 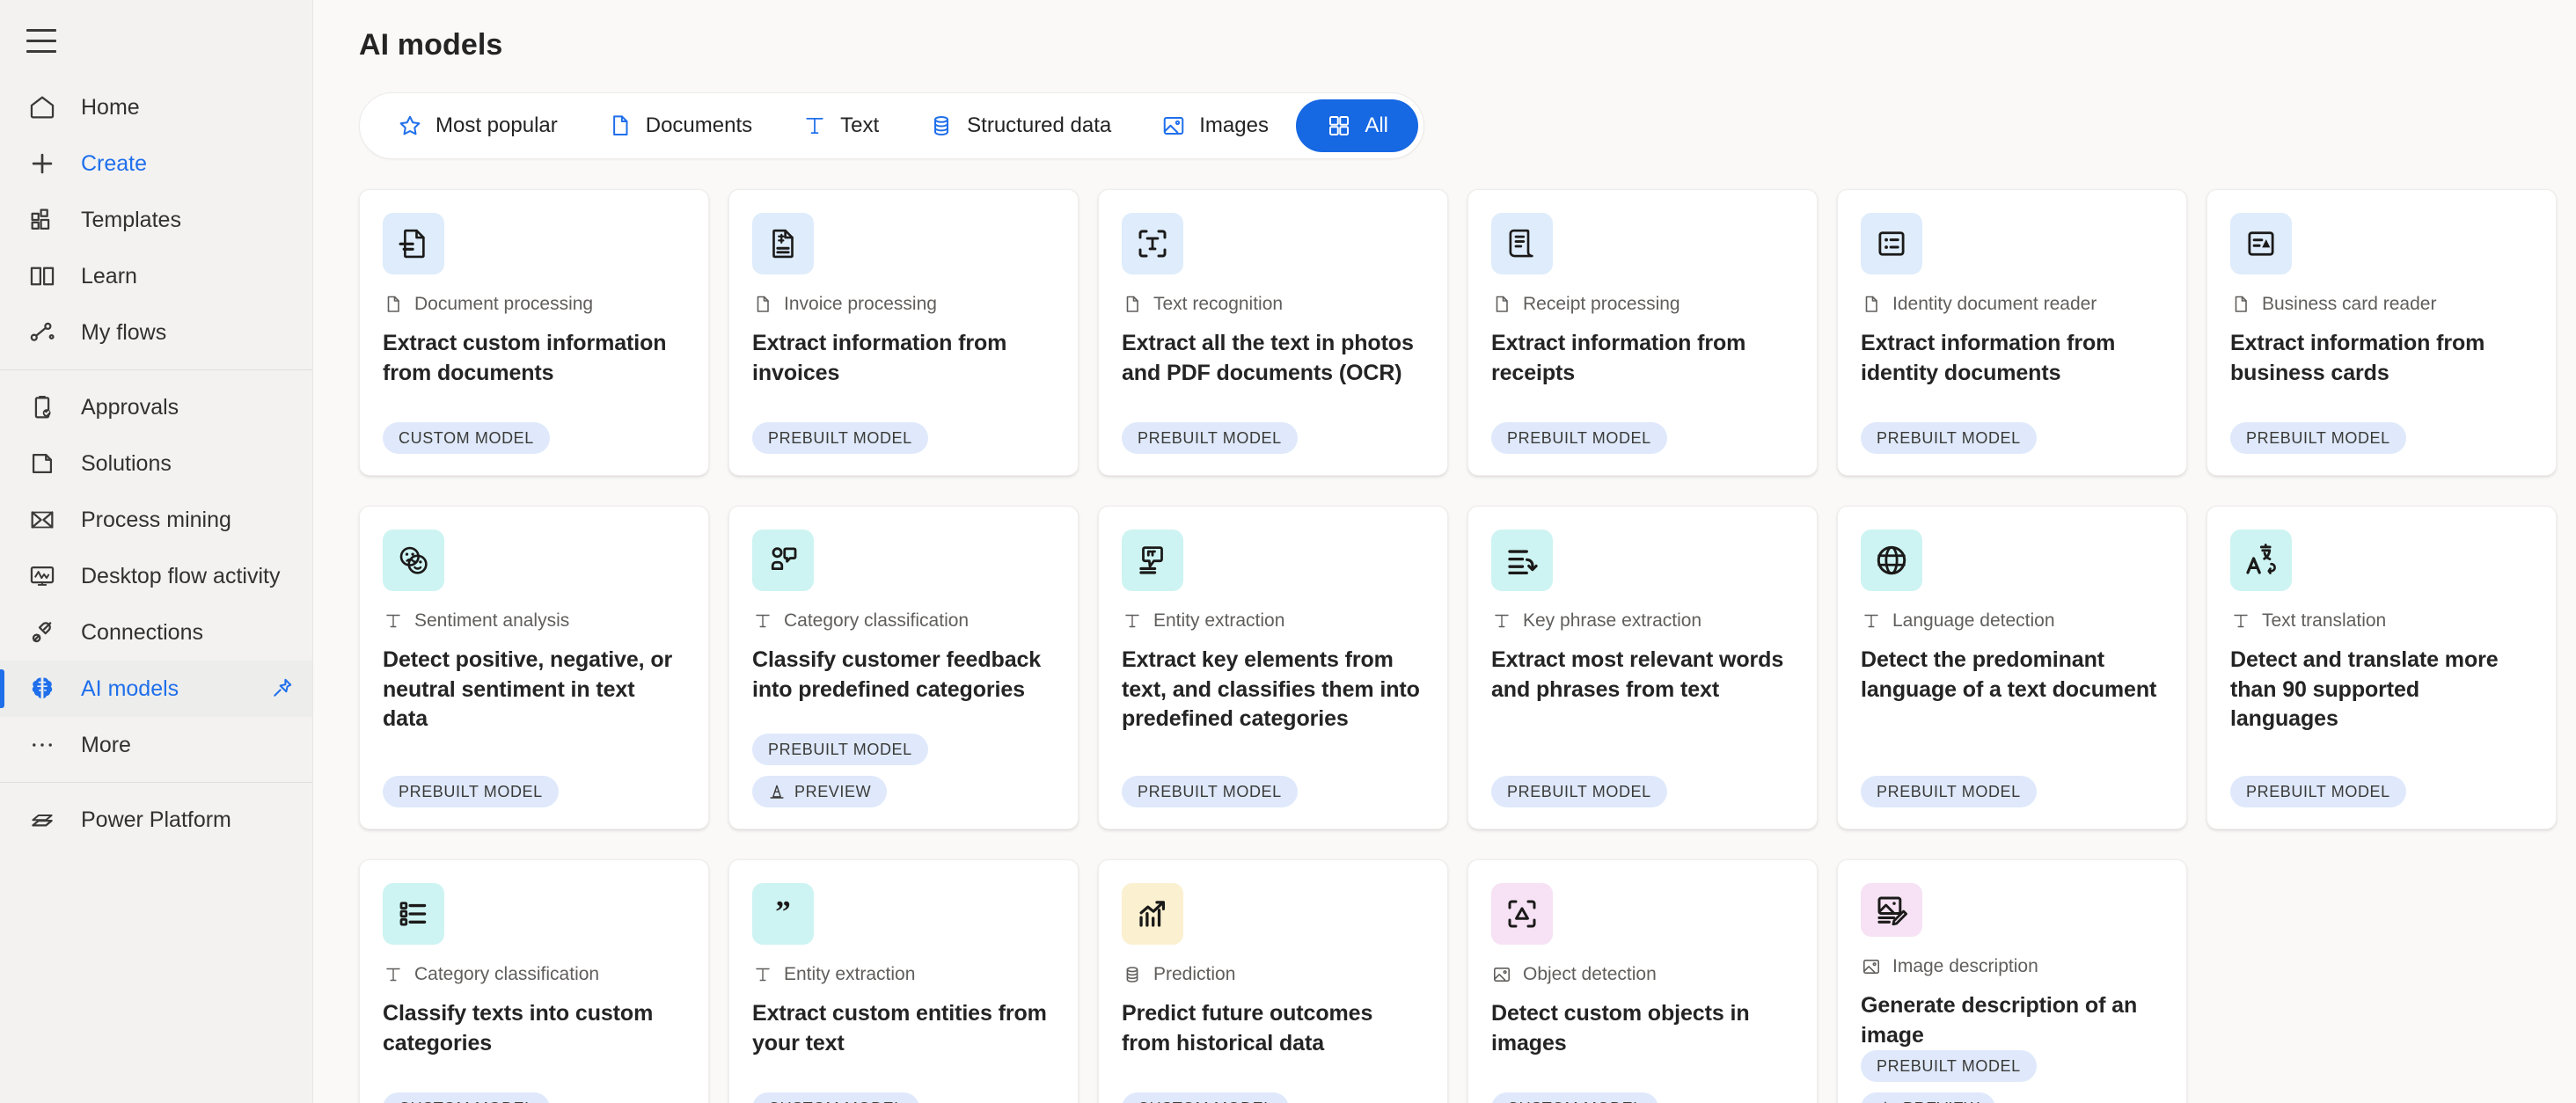 I want to click on sidebar-item-my-flows: My flows, so click(x=156, y=332).